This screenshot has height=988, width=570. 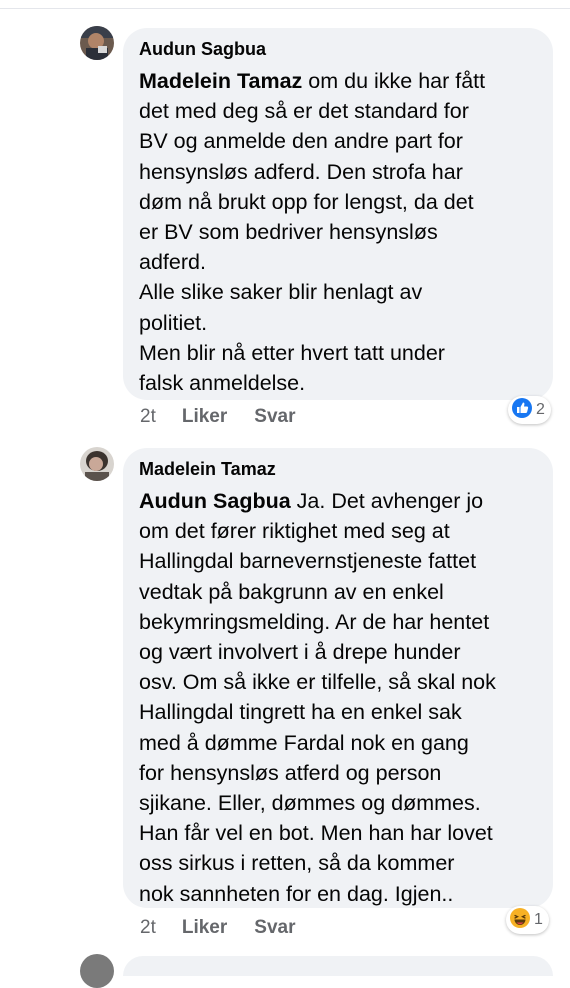 What do you see at coordinates (220, 81) in the screenshot?
I see `mention-link: Madelein Tamaz` at bounding box center [220, 81].